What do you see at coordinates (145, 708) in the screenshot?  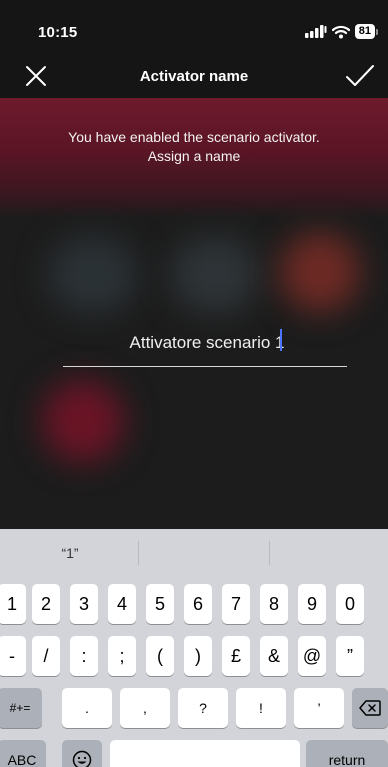 I see `key-comma: ,` at bounding box center [145, 708].